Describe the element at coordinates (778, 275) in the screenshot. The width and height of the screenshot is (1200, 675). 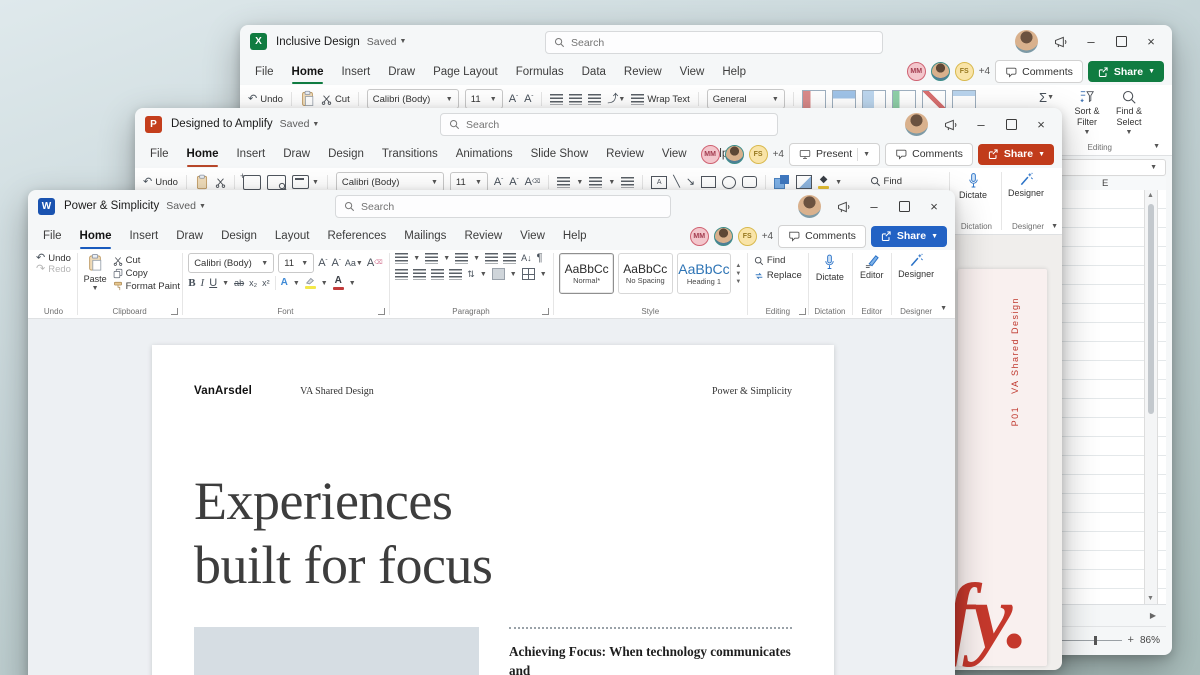
I see `replace-button: Replace` at that location.